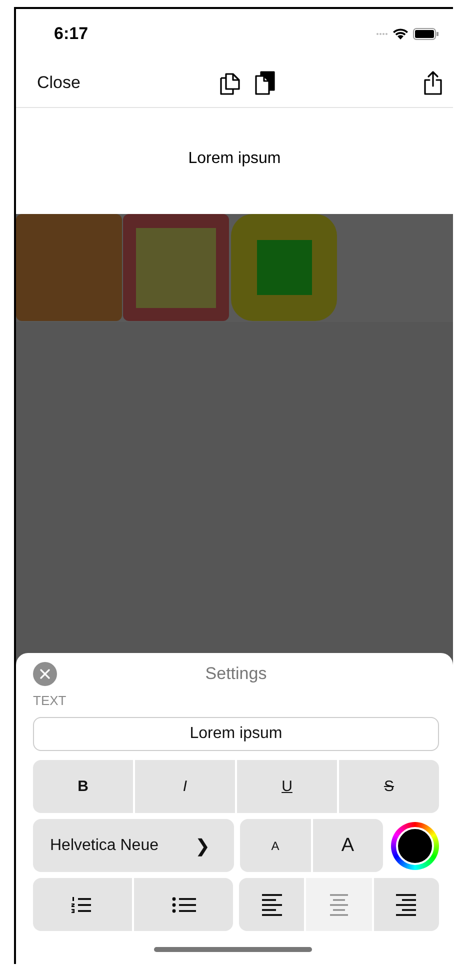  What do you see at coordinates (234, 159) in the screenshot?
I see `canvas-text: Lorem ipsum` at bounding box center [234, 159].